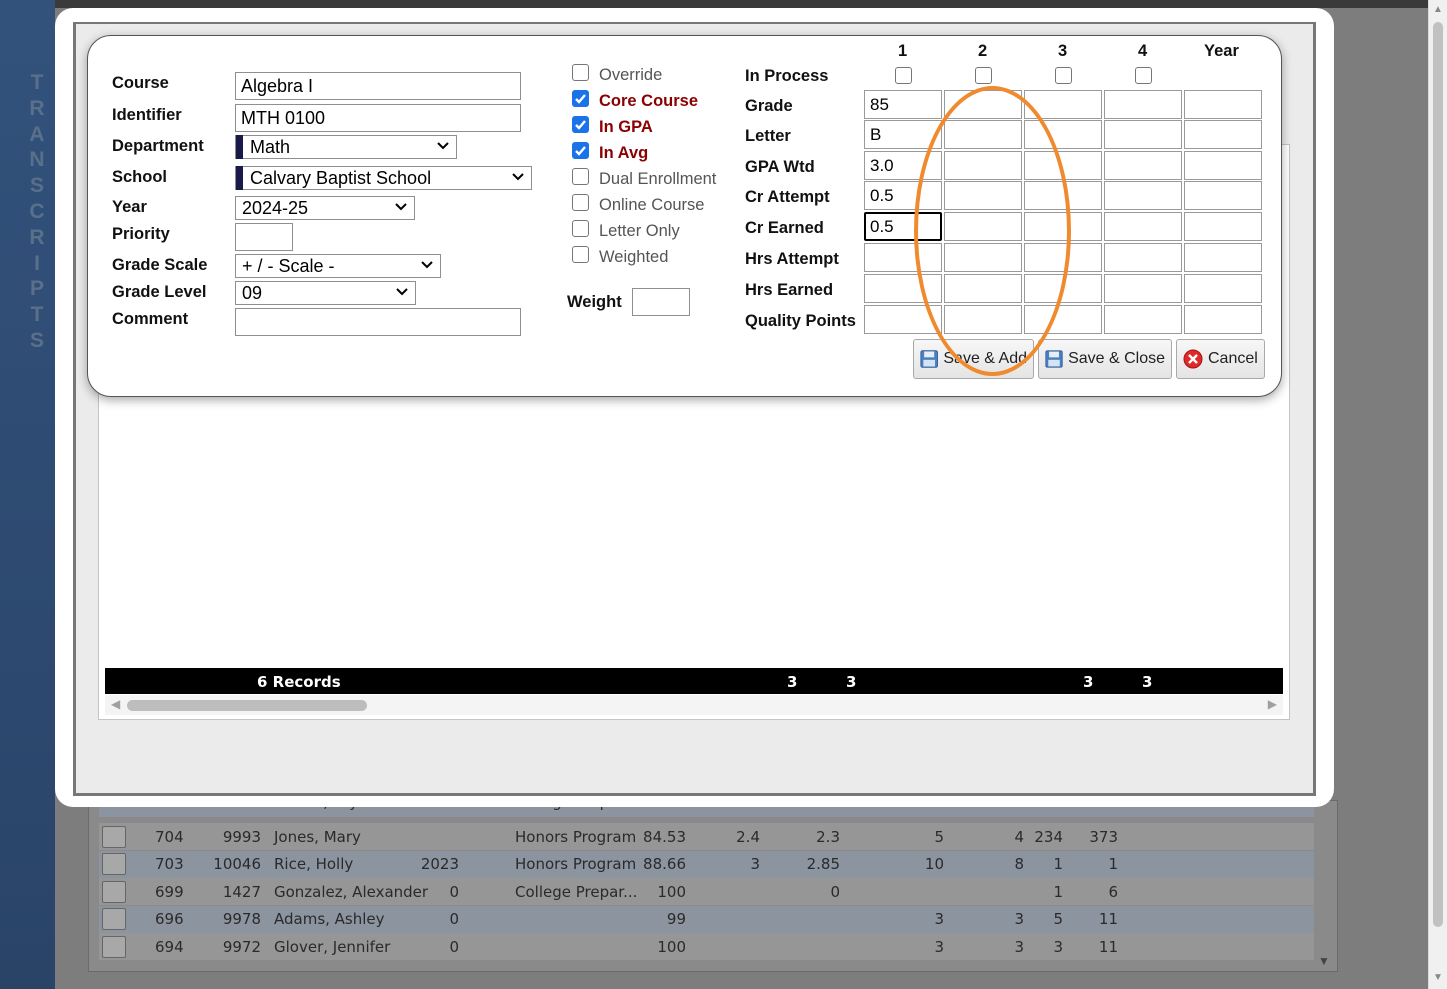 This screenshot has height=989, width=1447. What do you see at coordinates (325, 208) in the screenshot?
I see `year-select: 2024-25` at bounding box center [325, 208].